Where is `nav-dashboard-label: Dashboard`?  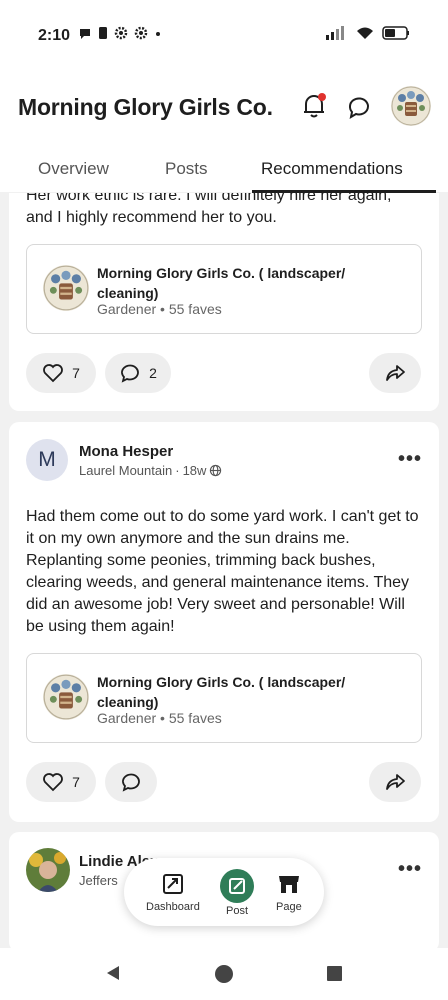
nav-dashboard-label: Dashboard is located at coordinates (173, 907).